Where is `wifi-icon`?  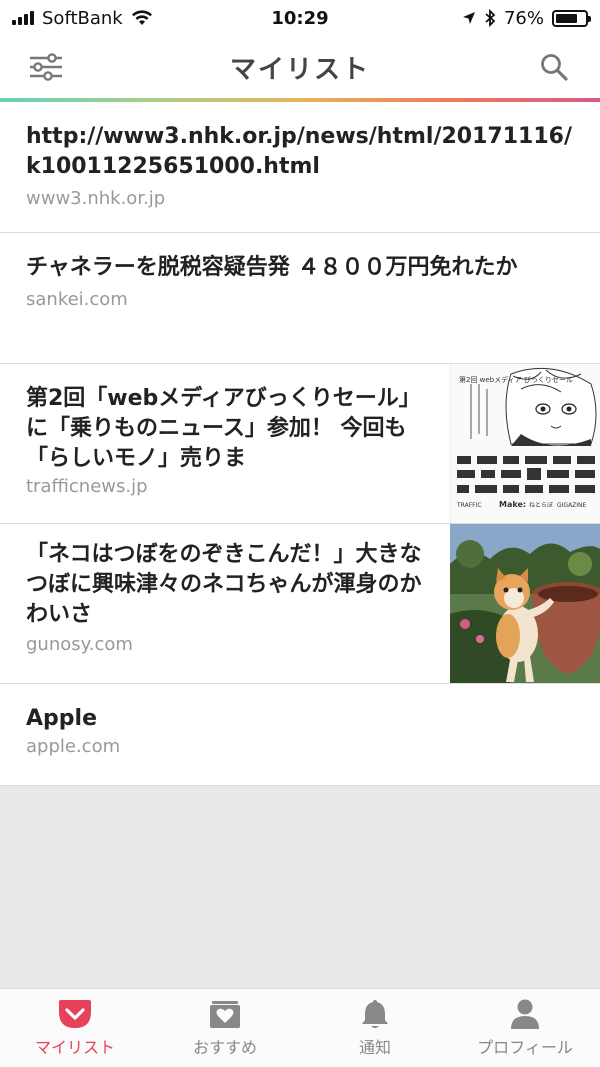 wifi-icon is located at coordinates (141, 17).